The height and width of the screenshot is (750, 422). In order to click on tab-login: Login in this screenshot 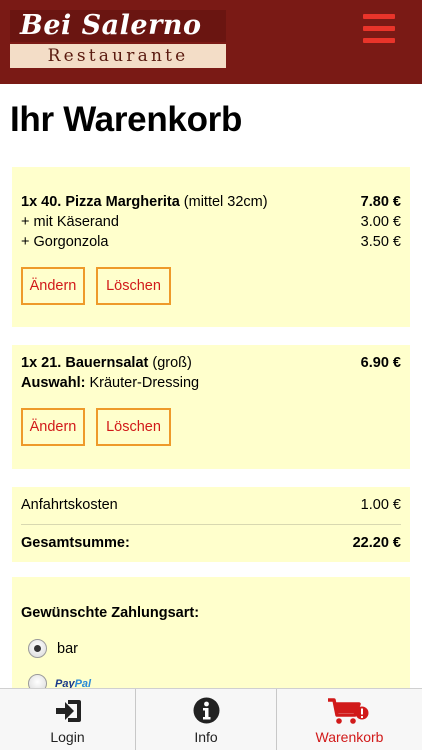, I will do `click(67, 719)`.